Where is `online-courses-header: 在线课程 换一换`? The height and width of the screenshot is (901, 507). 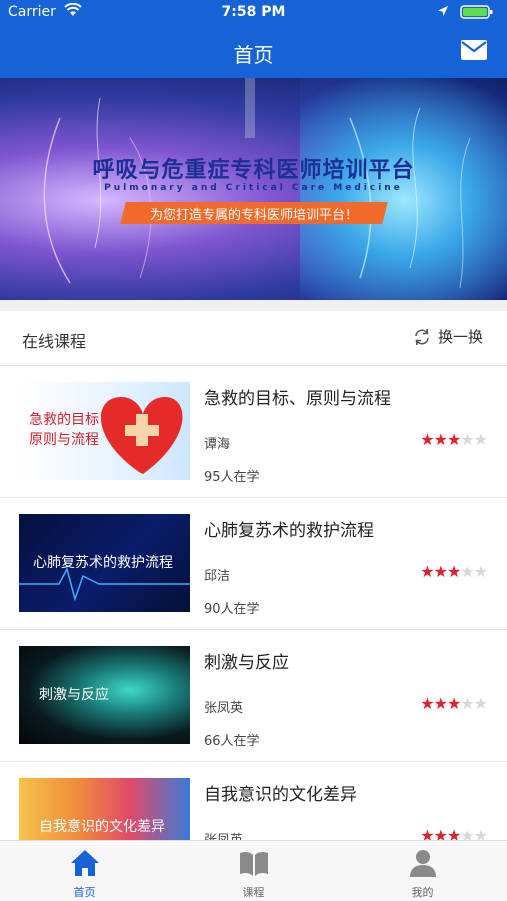 online-courses-header: 在线课程 换一换 is located at coordinates (253, 338).